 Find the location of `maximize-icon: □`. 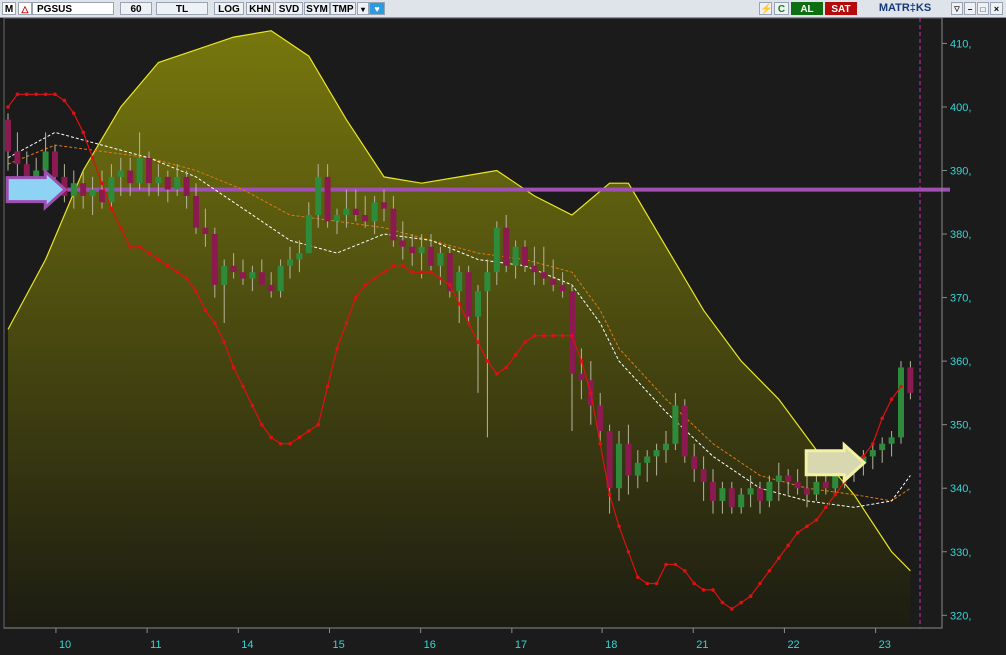

maximize-icon: □ is located at coordinates (983, 8).